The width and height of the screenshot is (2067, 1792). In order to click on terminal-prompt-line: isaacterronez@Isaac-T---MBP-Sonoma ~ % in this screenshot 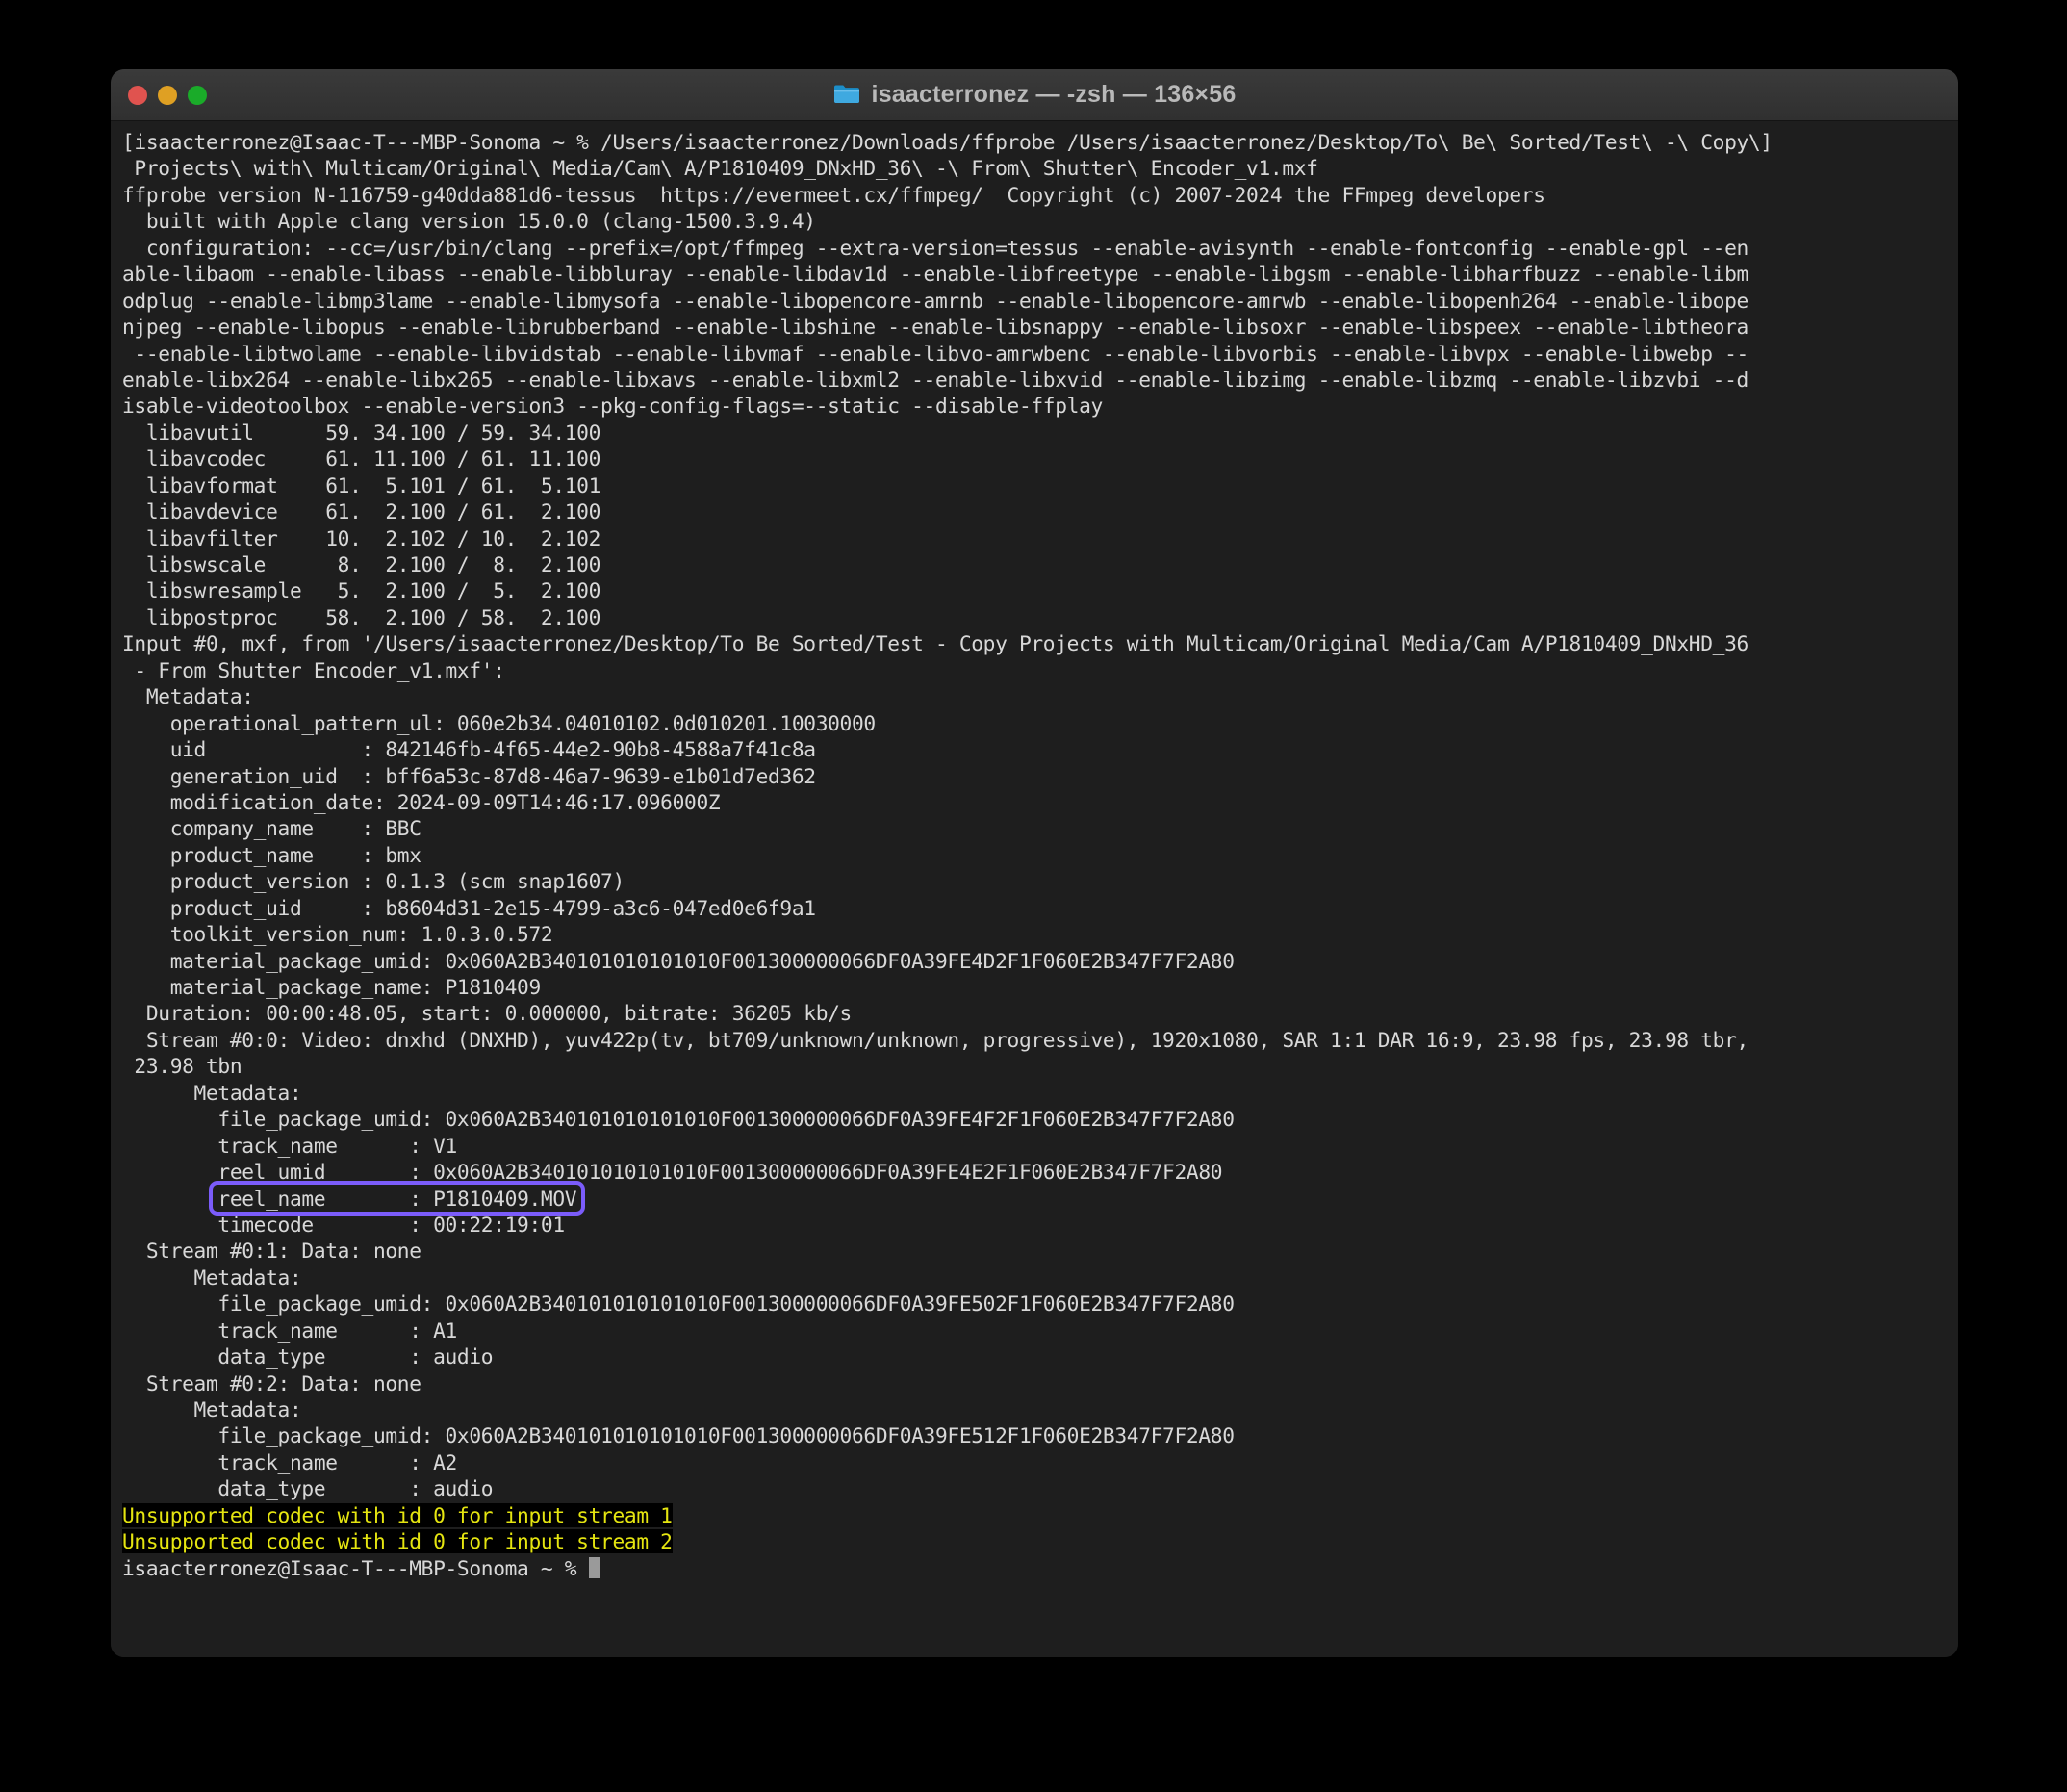, I will do `click(1040, 1568)`.